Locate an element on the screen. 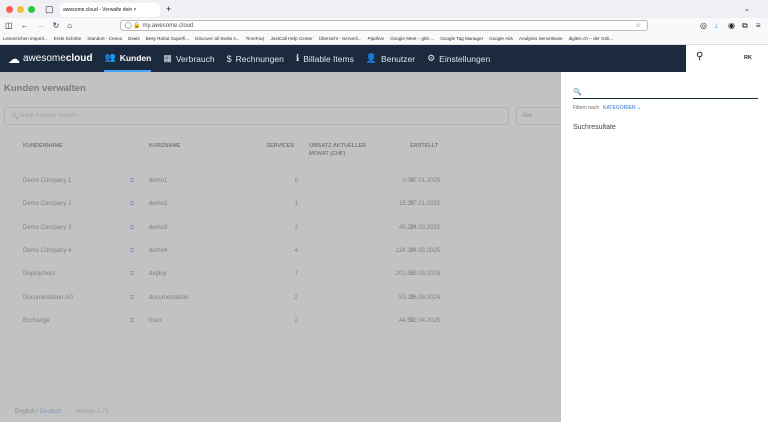 This screenshot has width=768, height=422. user-icon: 👤 is located at coordinates (371, 58).